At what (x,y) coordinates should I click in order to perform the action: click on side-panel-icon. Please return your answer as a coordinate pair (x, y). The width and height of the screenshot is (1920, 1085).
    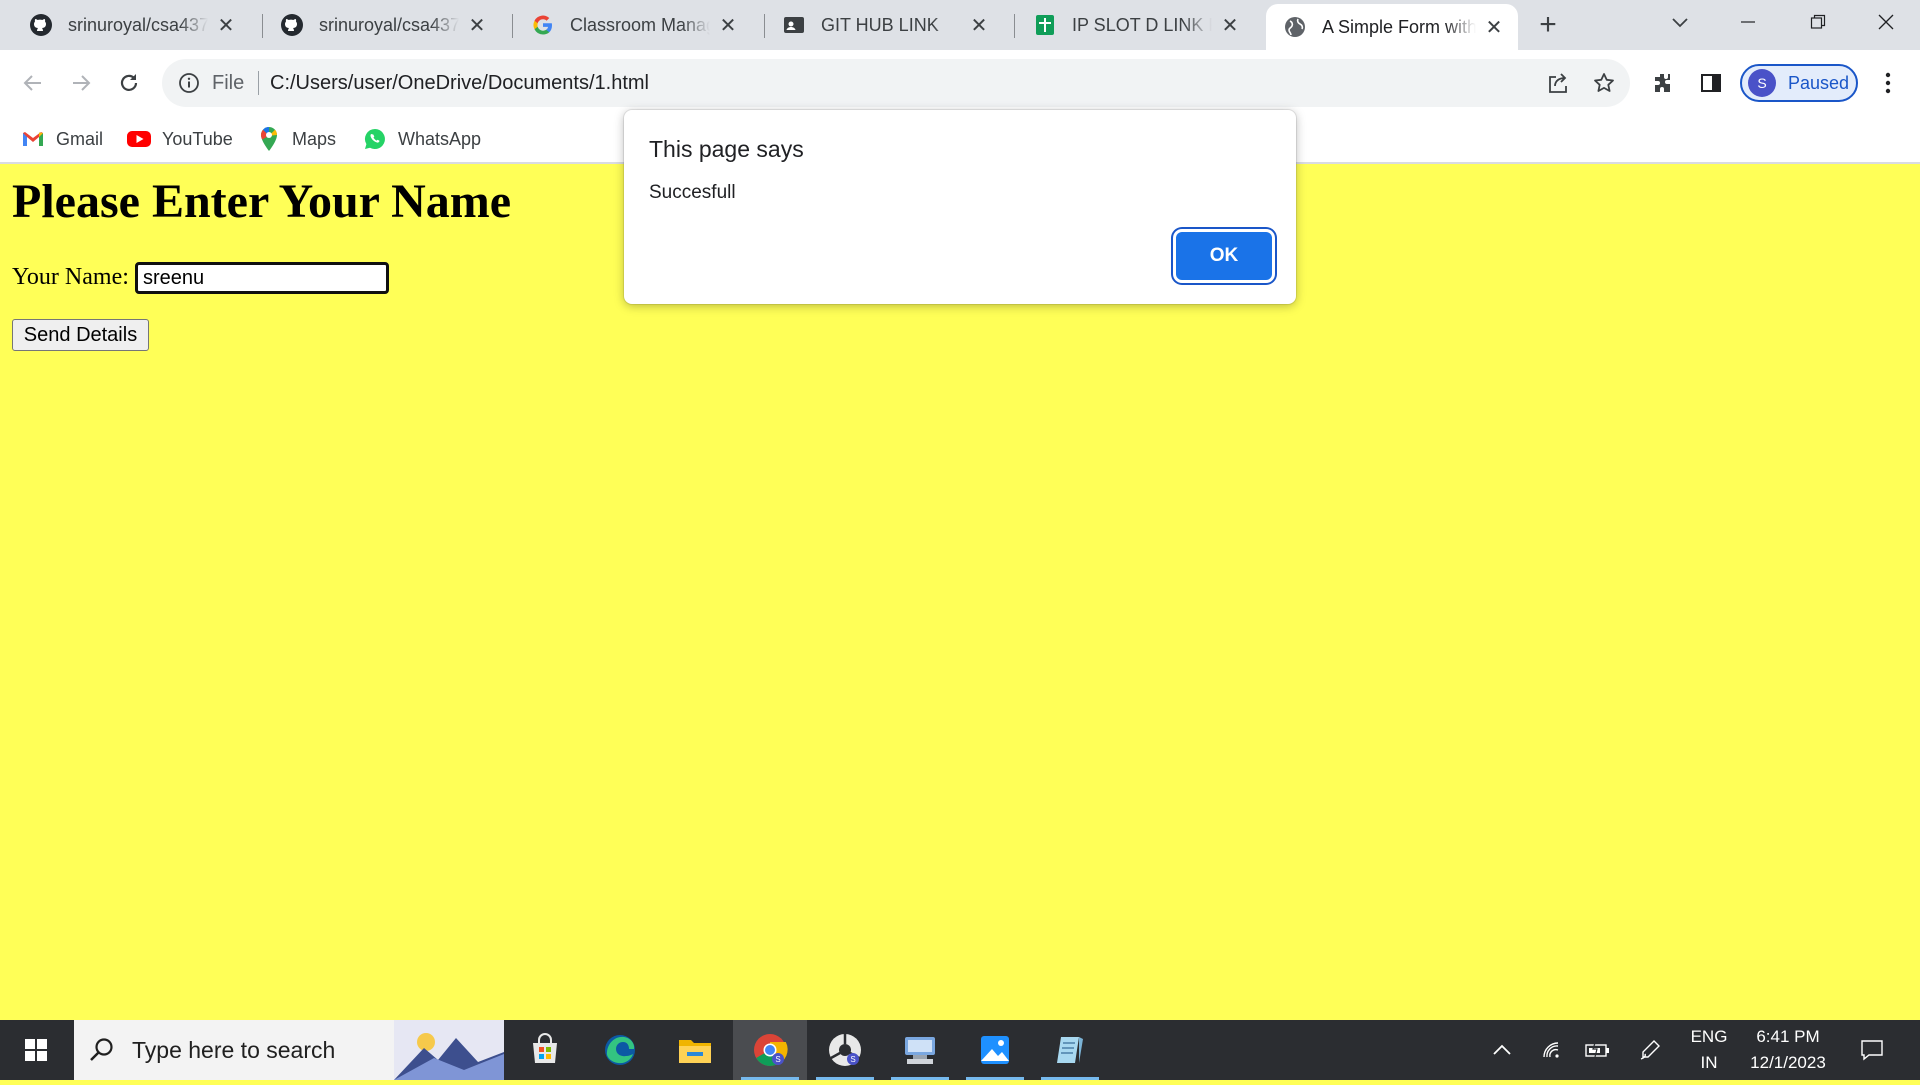
    Looking at the image, I should click on (1711, 83).